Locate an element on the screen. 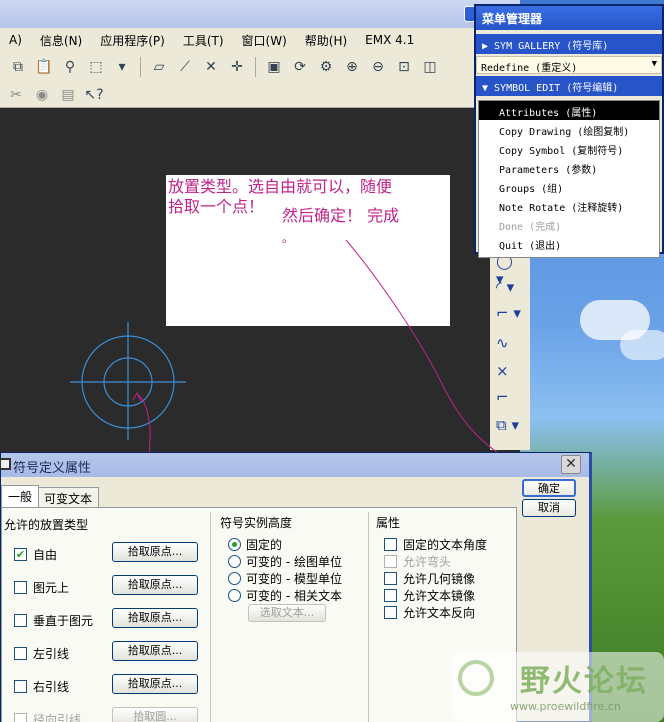 The width and height of the screenshot is (664, 722). menu-item-note-rotate: Note Rotate (注释旋转) is located at coordinates (569, 205).